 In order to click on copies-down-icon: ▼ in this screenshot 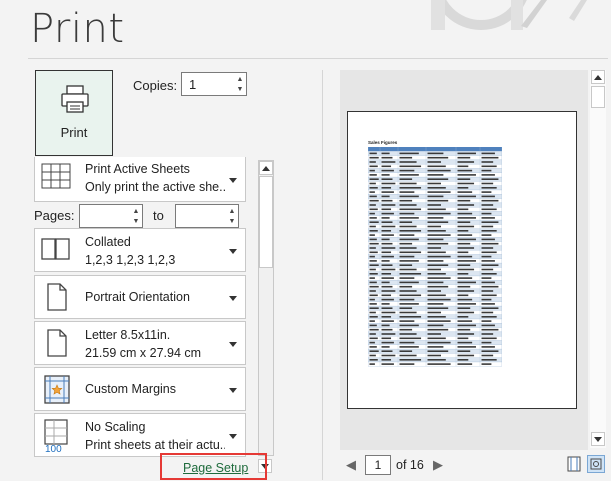, I will do `click(240, 89)`.